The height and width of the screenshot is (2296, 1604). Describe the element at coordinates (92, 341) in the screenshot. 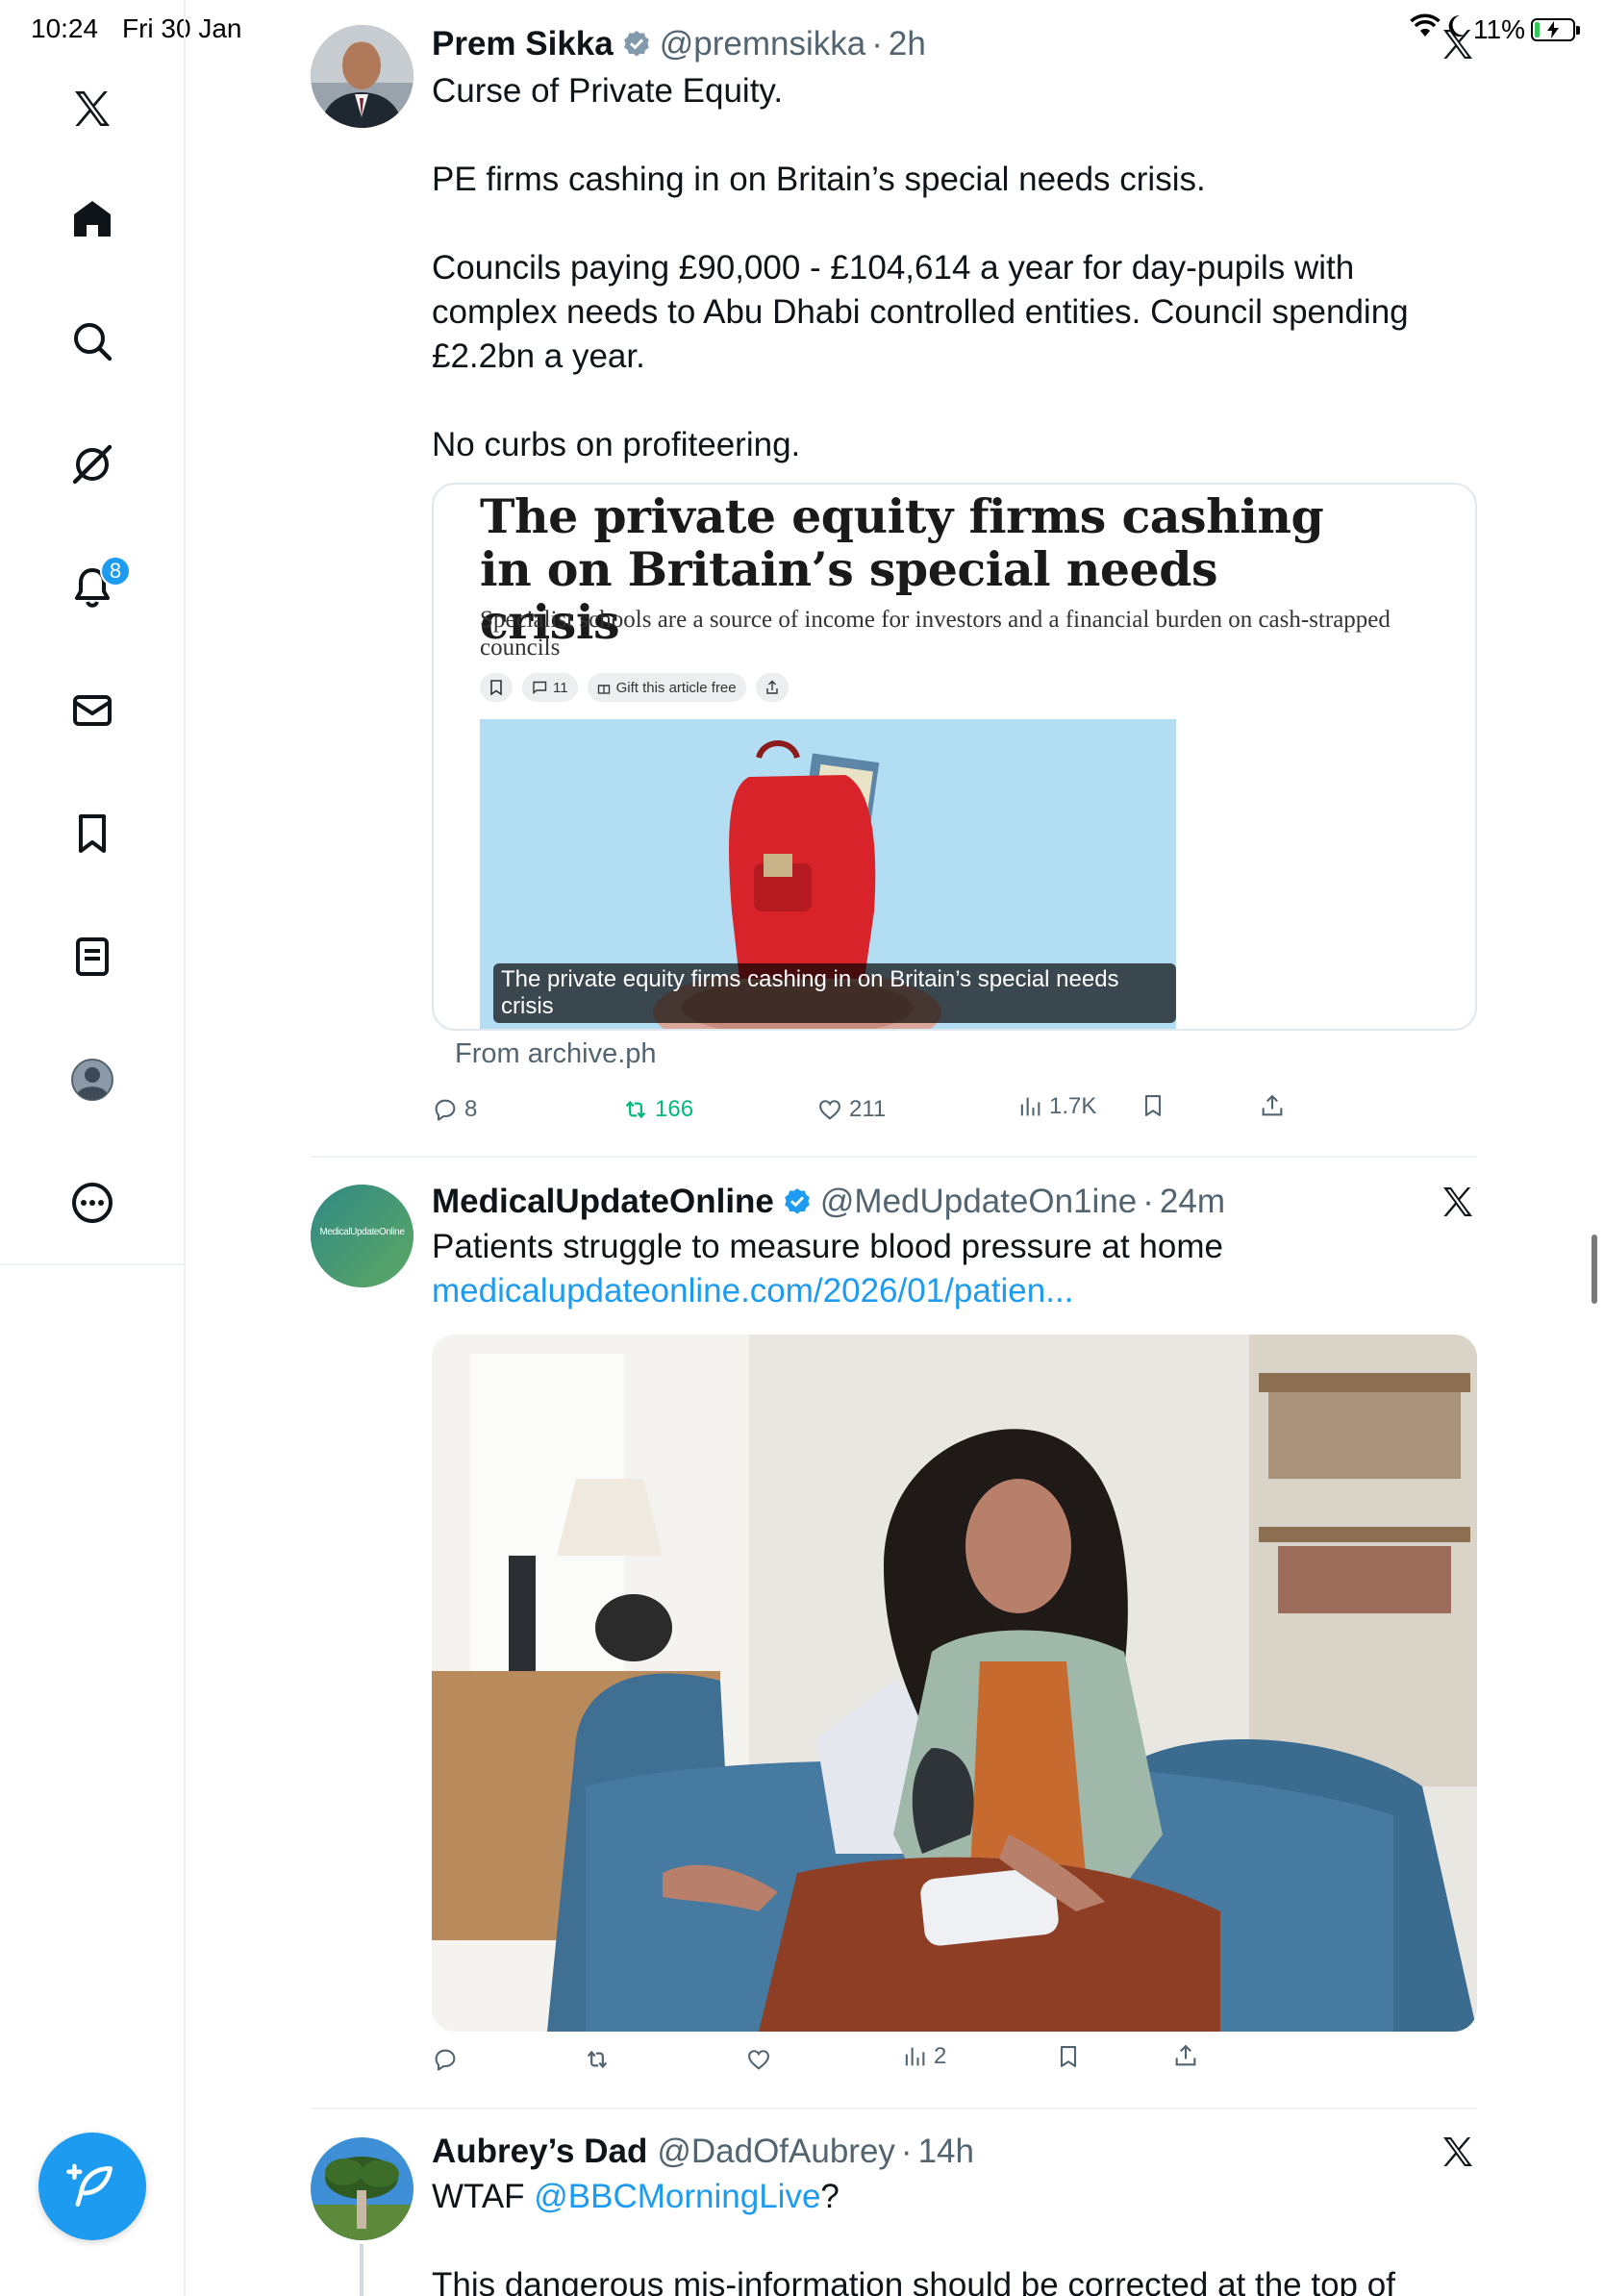

I see `search-icon` at that location.